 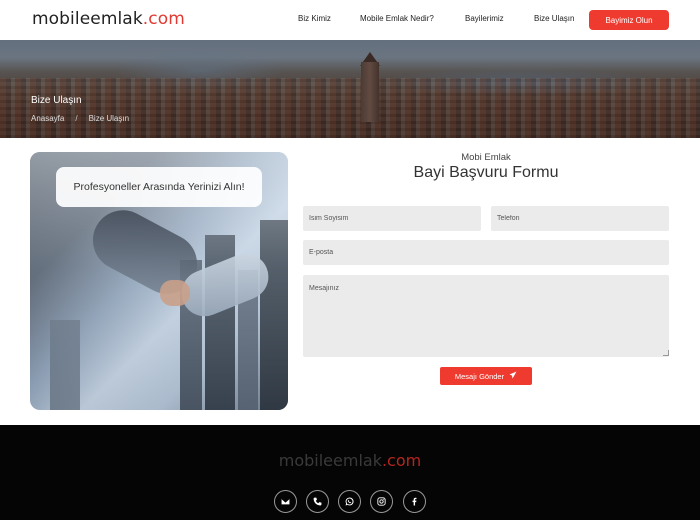 I want to click on nav-item-mobile-emlak-nedir: Mobile Emlak Nedir?, so click(x=397, y=18).